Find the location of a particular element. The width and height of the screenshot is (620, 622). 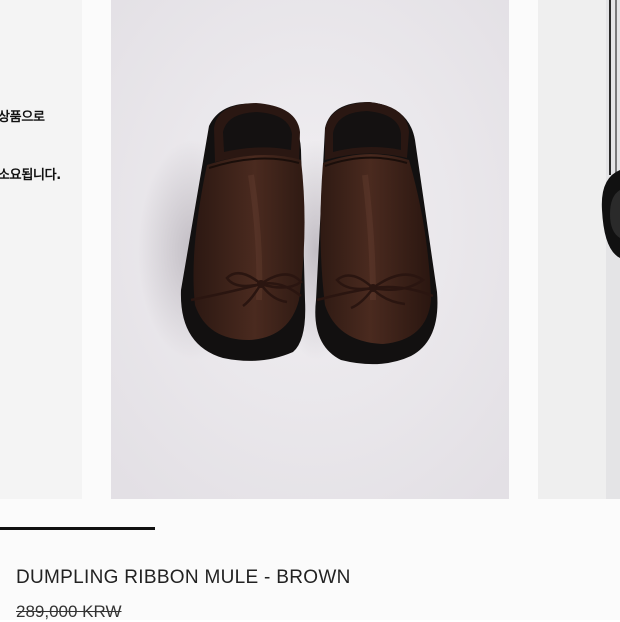

carousel-slide-next is located at coordinates (579, 249).